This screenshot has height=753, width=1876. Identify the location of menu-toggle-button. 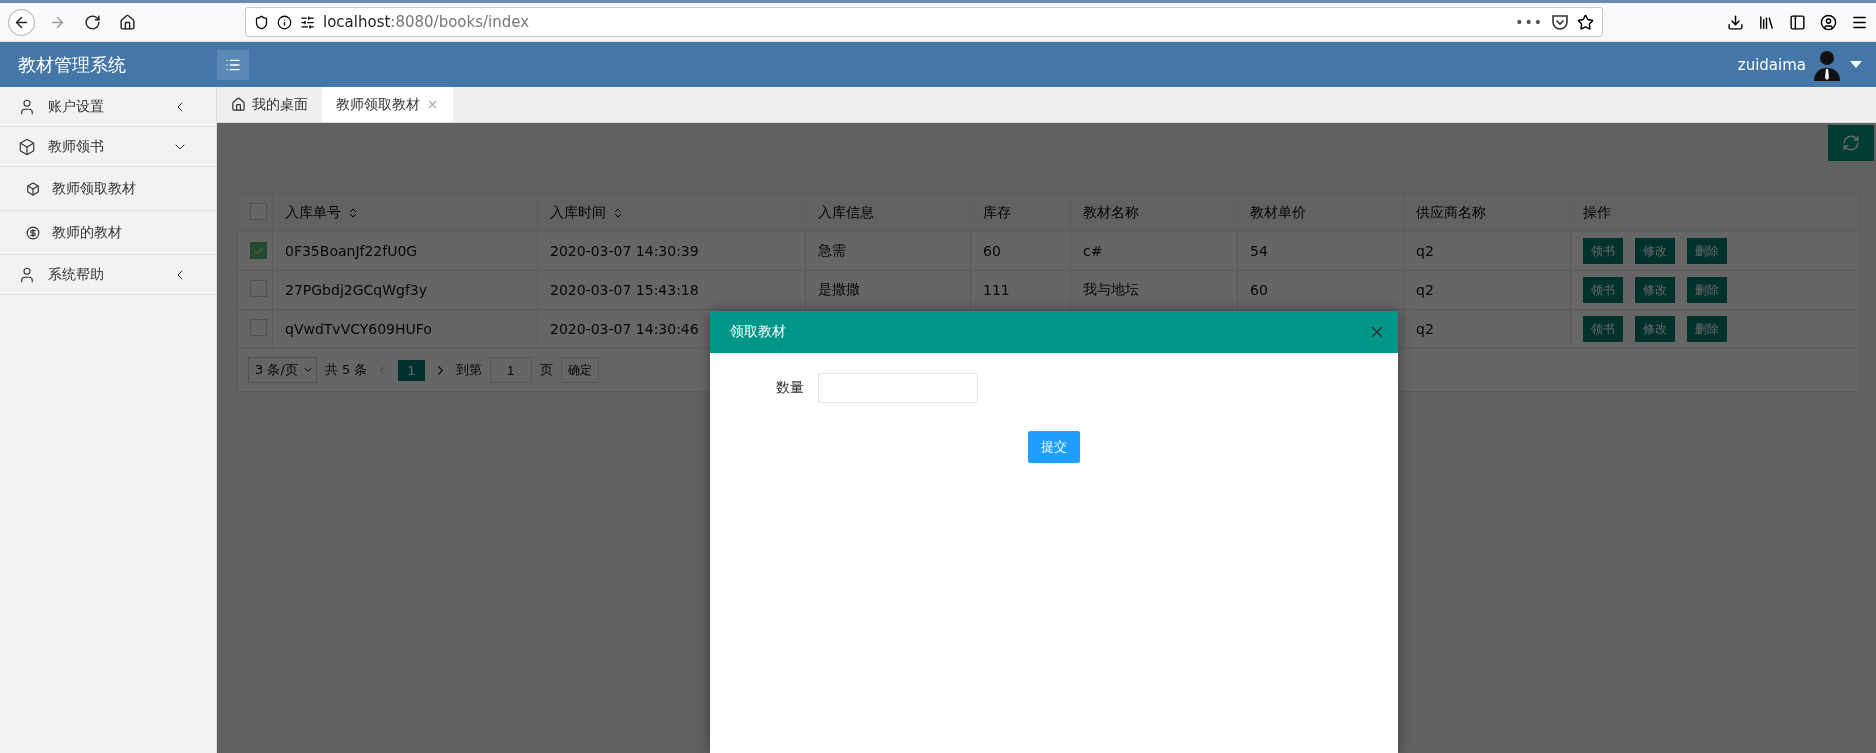
(233, 64).